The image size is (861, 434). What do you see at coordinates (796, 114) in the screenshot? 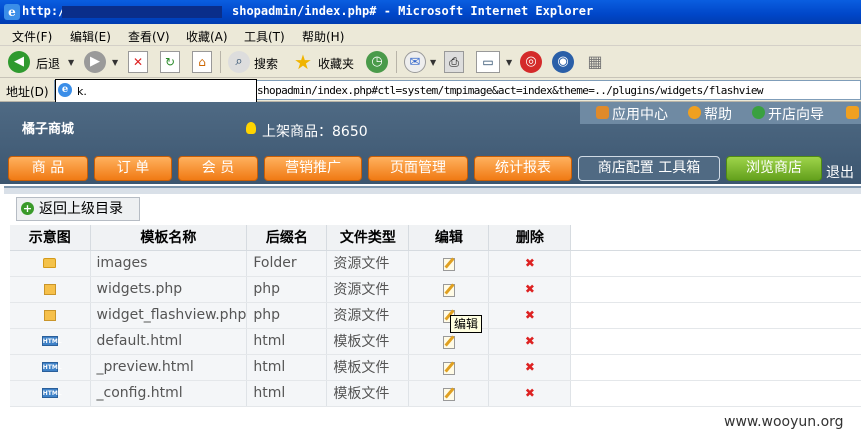
I see `setup-wizard-link: 开店向导` at bounding box center [796, 114].